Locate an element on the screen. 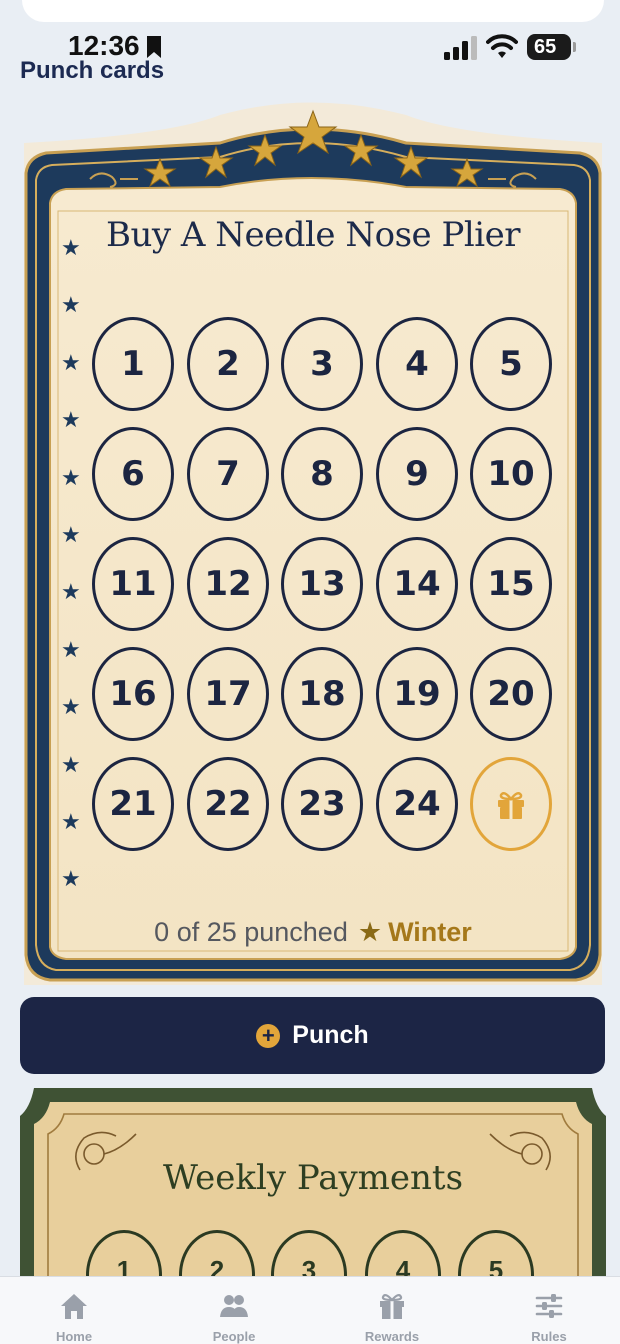 The image size is (620, 1344). tab-people-label: People is located at coordinates (234, 1336).